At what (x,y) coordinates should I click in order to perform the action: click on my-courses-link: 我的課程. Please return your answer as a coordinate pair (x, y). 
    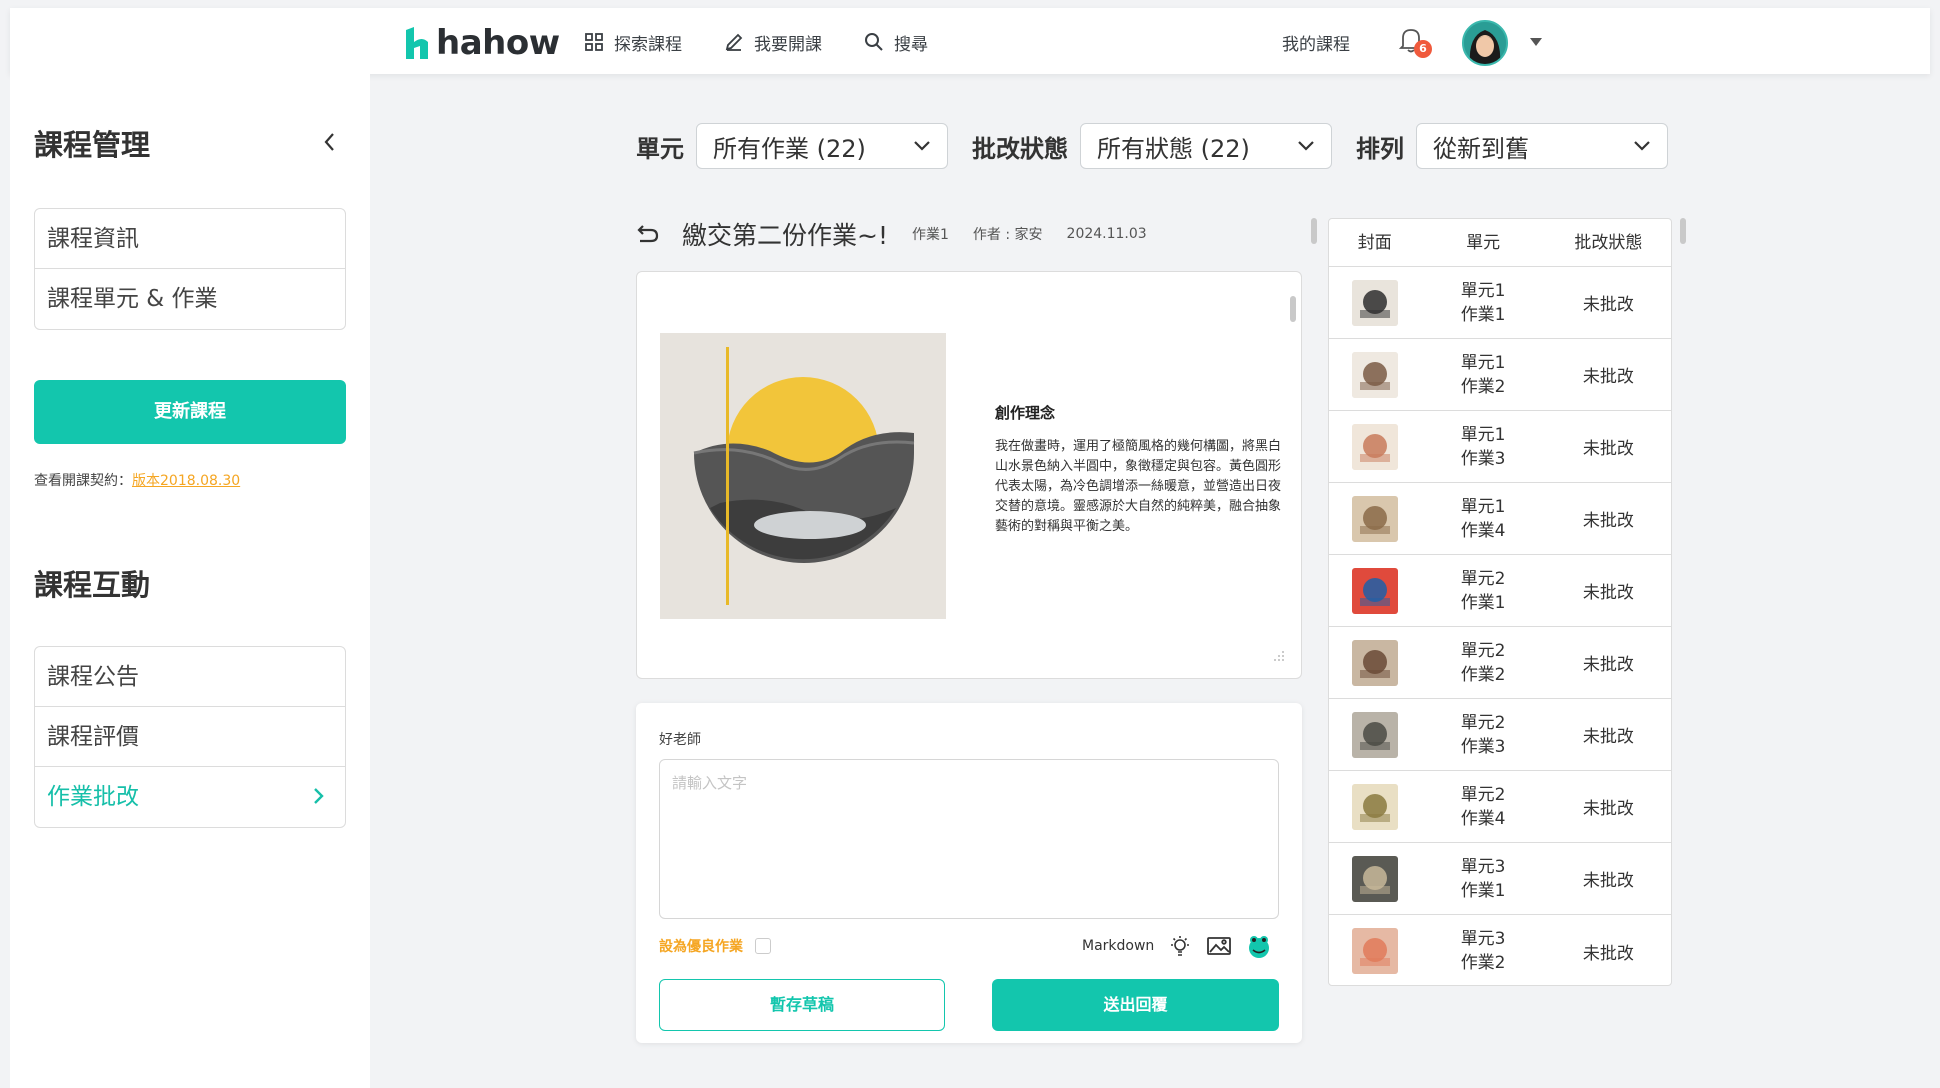
    Looking at the image, I should click on (1316, 42).